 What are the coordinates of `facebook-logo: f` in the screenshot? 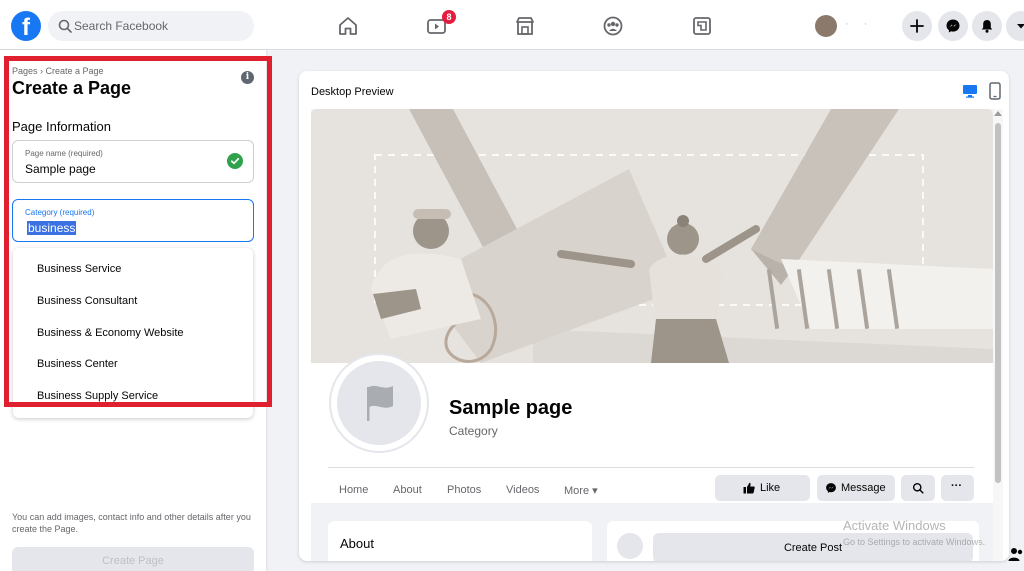 It's located at (26, 26).